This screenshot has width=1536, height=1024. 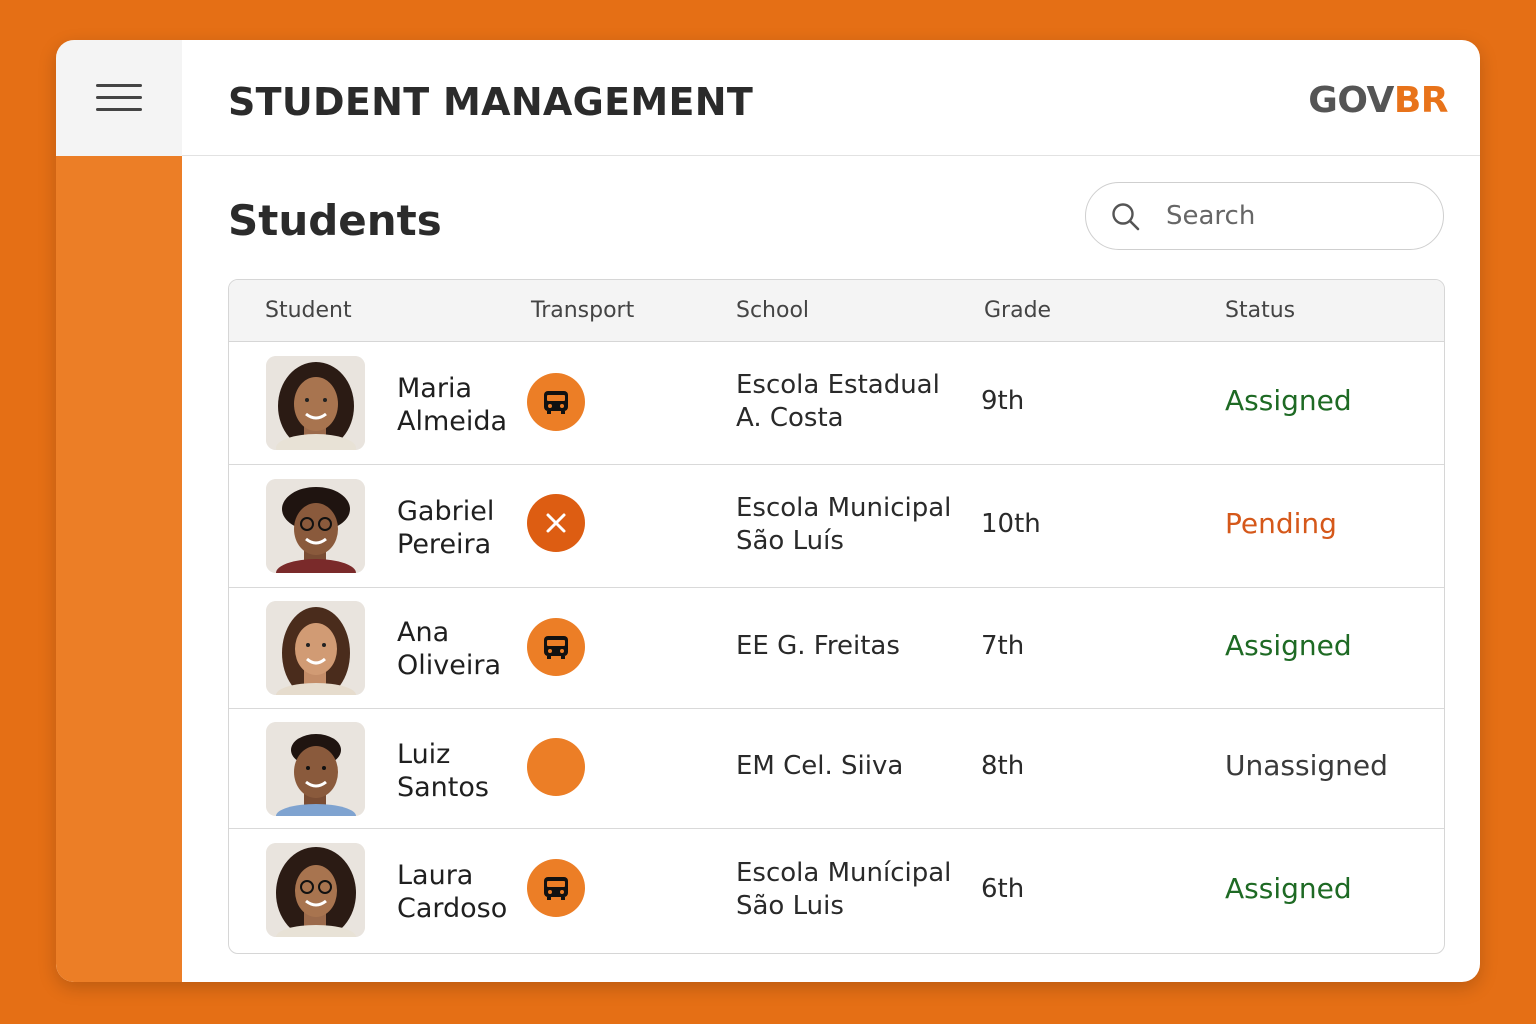 I want to click on status-label: Pending, so click(x=1281, y=523).